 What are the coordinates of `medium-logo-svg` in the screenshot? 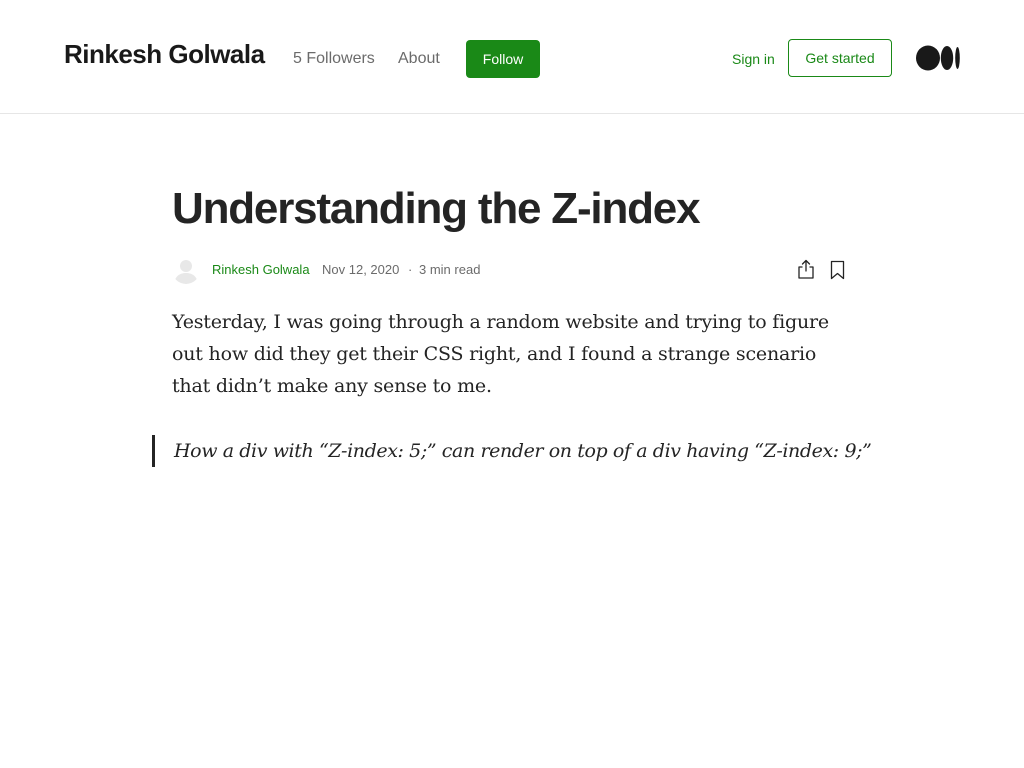 It's located at (938, 58).